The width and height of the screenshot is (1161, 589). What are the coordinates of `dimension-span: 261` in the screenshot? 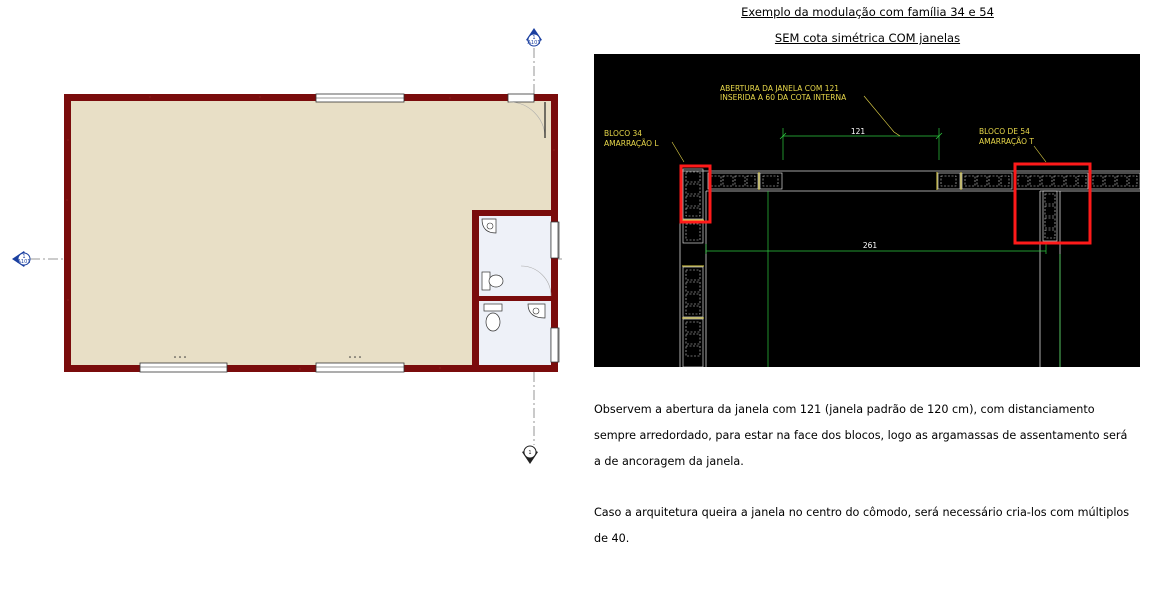 It's located at (870, 245).